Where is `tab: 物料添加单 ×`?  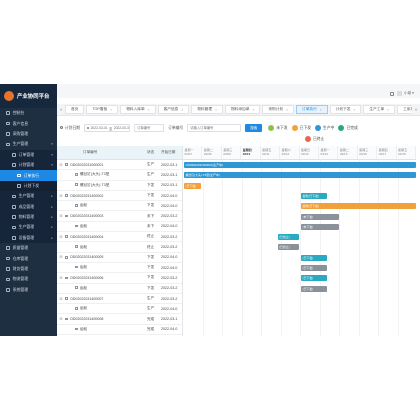 tab: 物料添加单 × is located at coordinates (242, 109).